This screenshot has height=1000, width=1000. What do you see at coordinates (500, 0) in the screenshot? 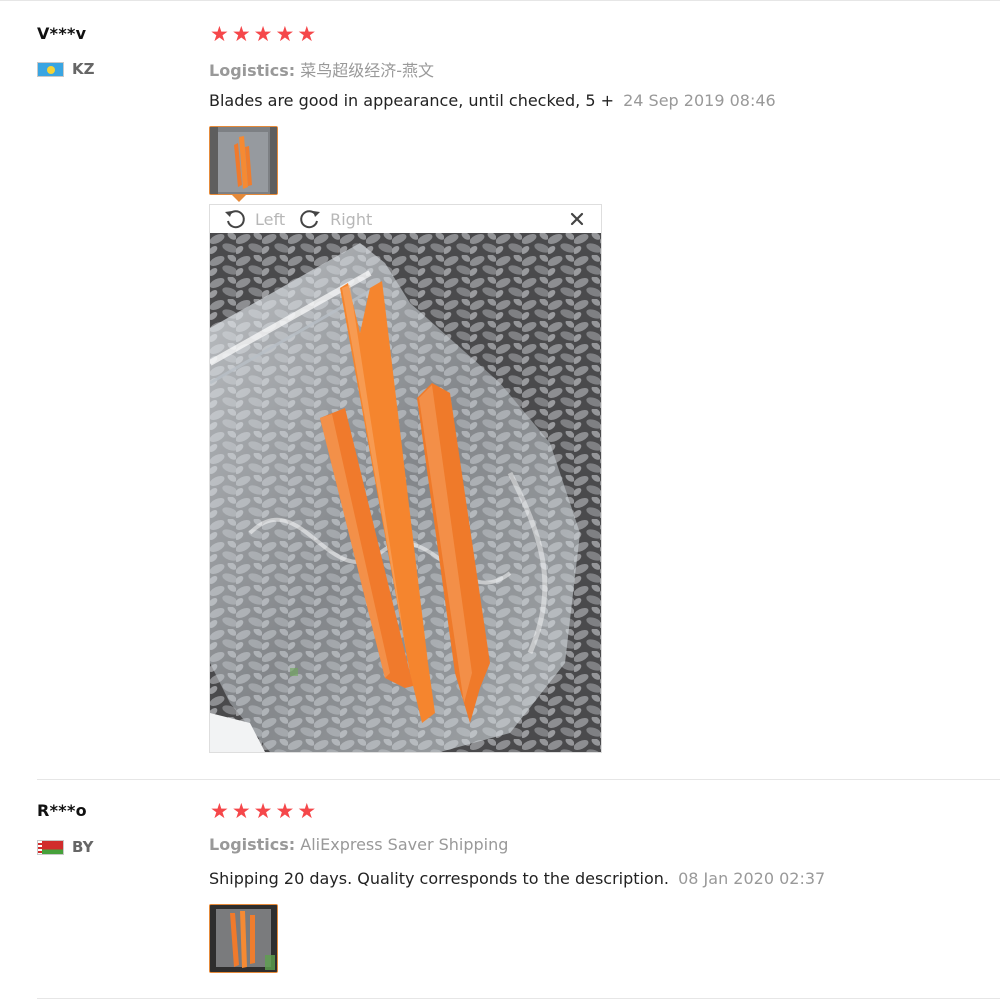
I see `top-divider` at bounding box center [500, 0].